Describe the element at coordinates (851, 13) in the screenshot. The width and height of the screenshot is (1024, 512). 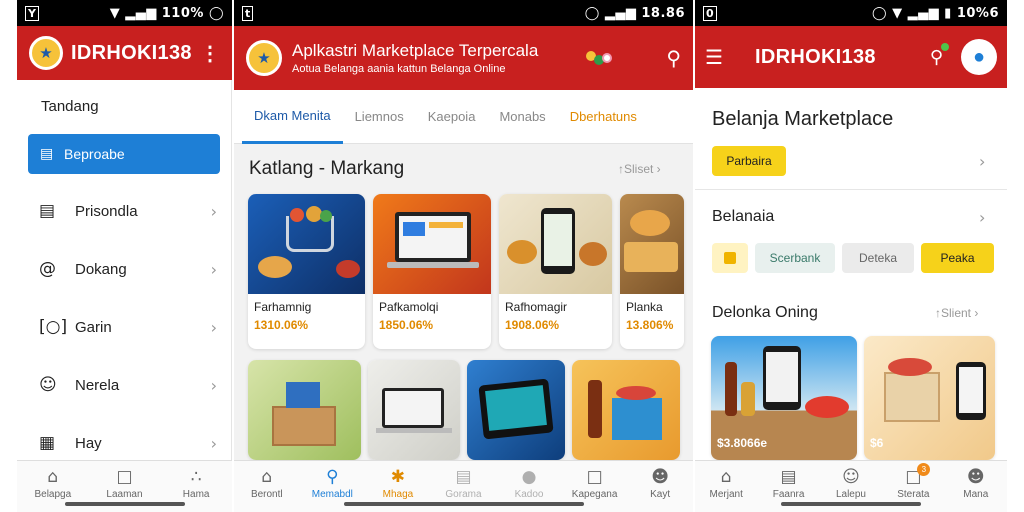
I see `status-bar: 0 ◯ ▼ ▂▄▆ ▮ 10%6` at that location.